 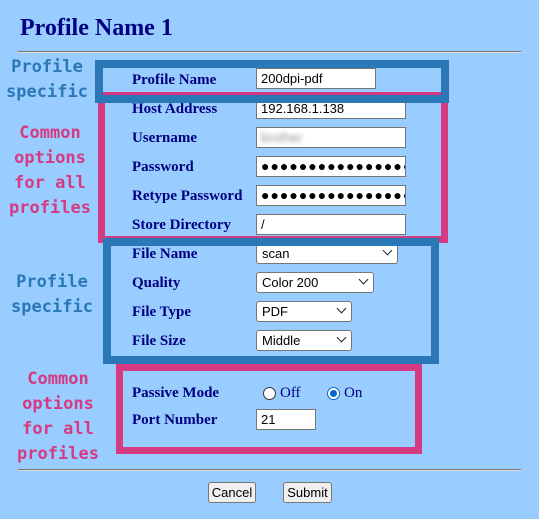 I want to click on submit-button: Submit, so click(x=307, y=492).